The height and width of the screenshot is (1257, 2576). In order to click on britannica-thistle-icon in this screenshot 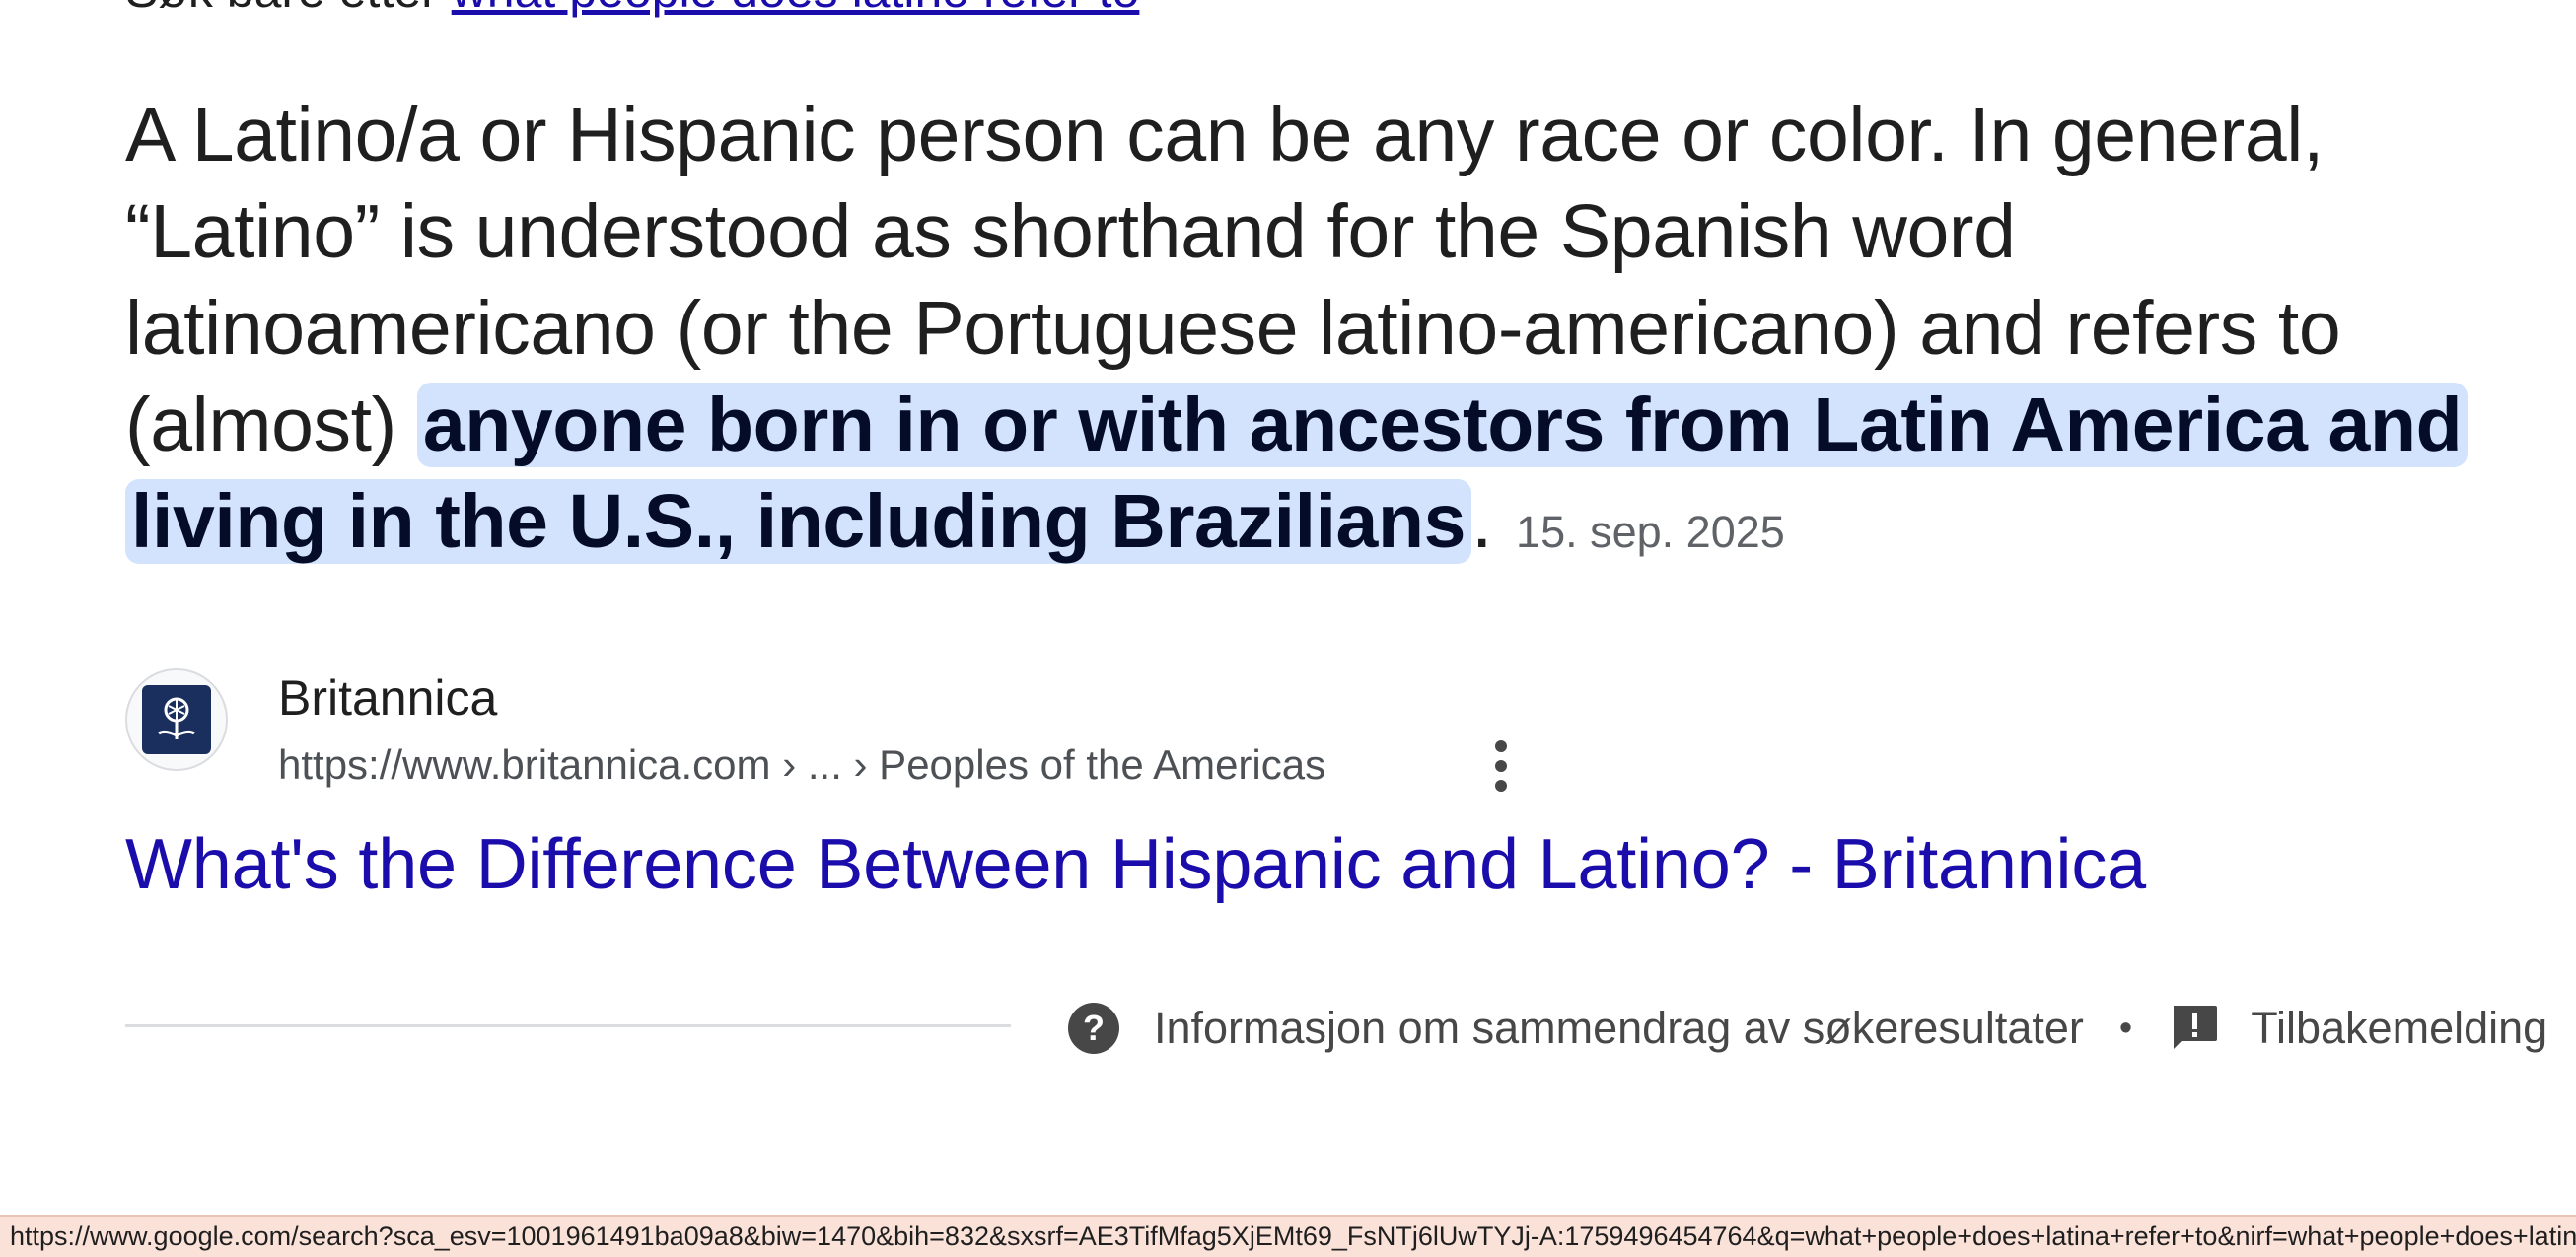, I will do `click(176, 719)`.